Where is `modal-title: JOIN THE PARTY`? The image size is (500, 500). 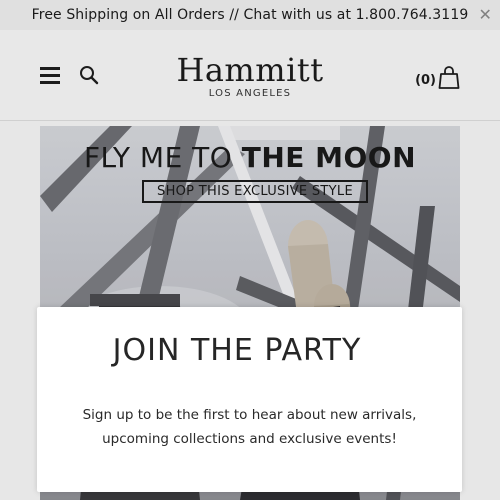 modal-title: JOIN THE PARTY is located at coordinates (237, 350).